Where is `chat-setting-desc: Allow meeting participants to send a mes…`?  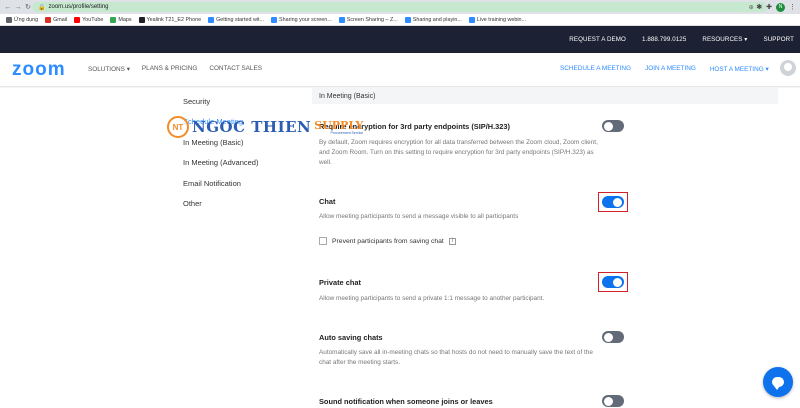
chat-setting-desc: Allow meeting participants to send a mes… is located at coordinates (419, 216).